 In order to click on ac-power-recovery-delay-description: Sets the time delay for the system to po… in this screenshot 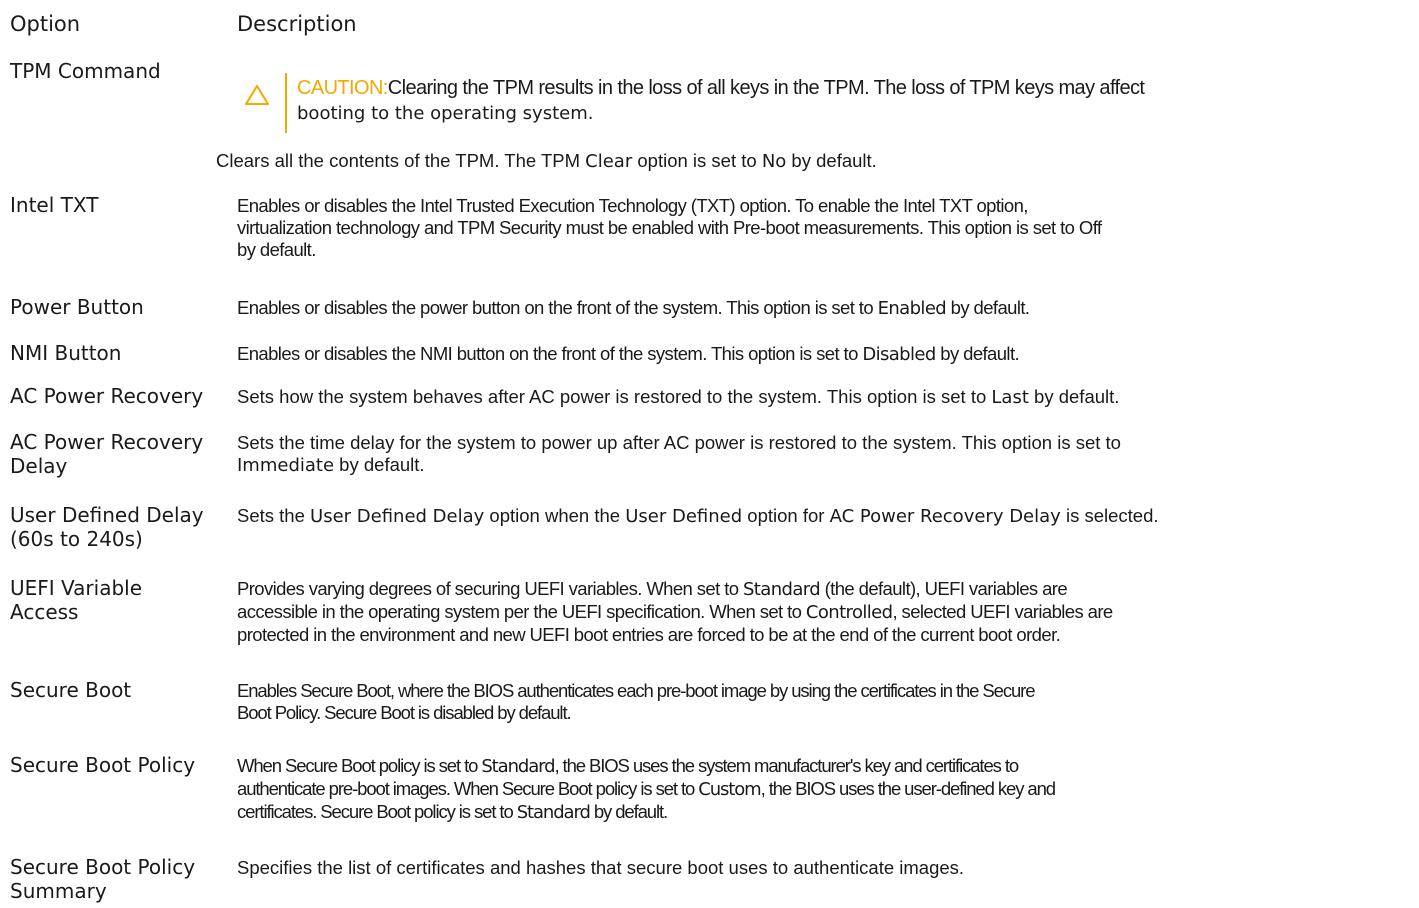, I will do `click(679, 454)`.